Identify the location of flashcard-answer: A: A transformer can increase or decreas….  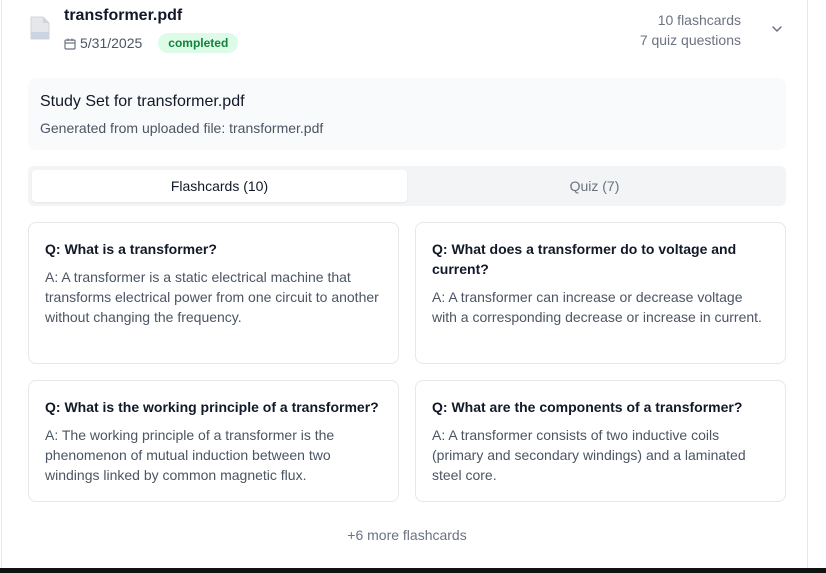
(597, 307).